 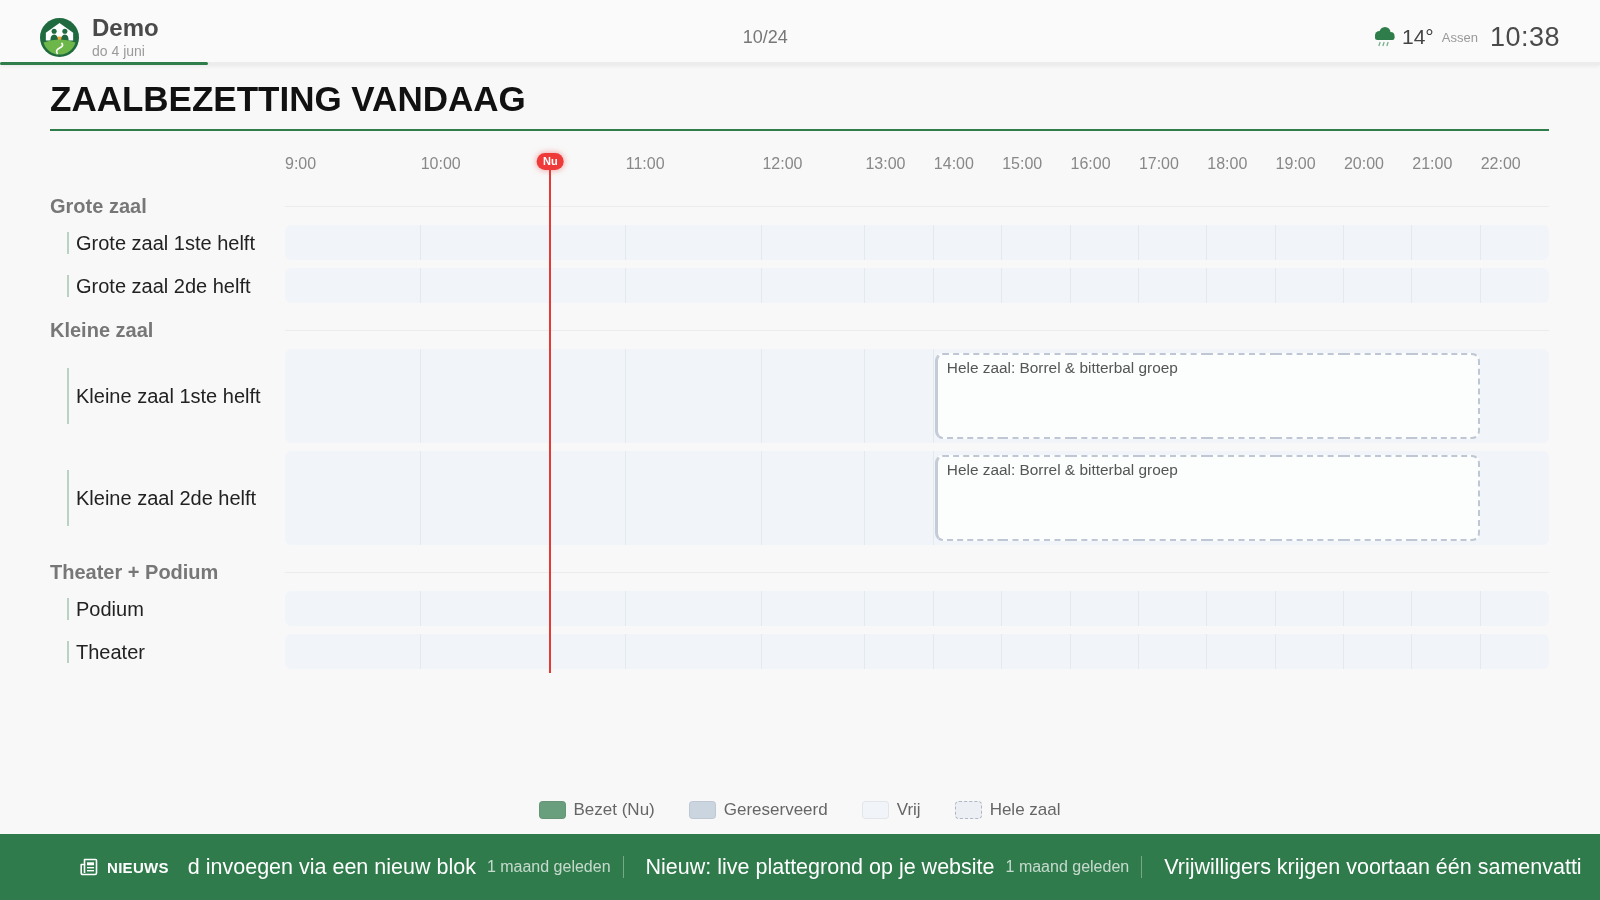 I want to click on room-label: Grote zaal 2de helft, so click(x=159, y=285).